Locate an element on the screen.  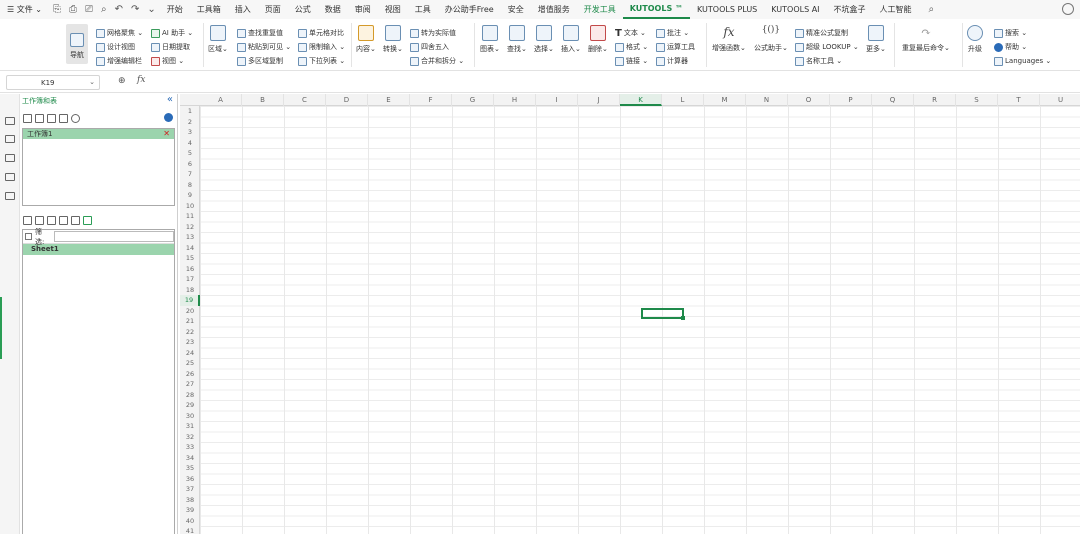
name-box: K19 ⌄ is located at coordinates (53, 82).